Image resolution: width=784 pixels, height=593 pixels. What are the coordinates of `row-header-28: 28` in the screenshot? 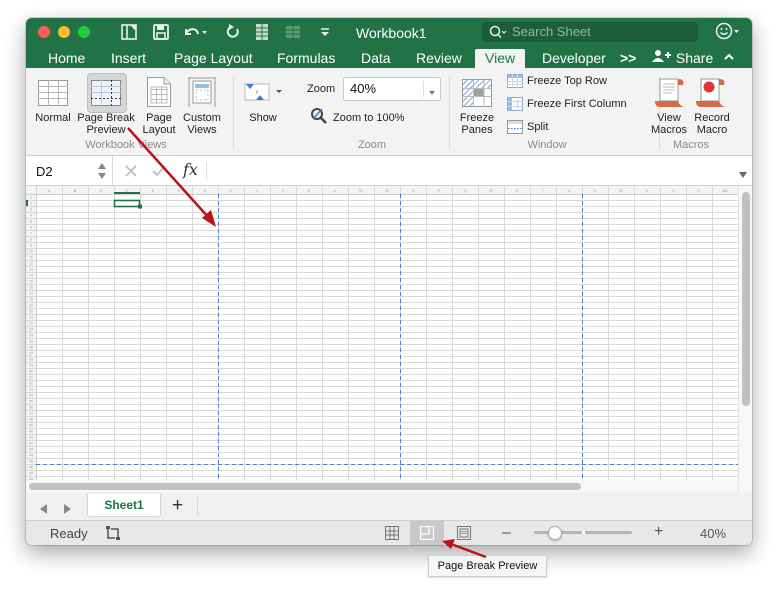 It's located at (31, 360).